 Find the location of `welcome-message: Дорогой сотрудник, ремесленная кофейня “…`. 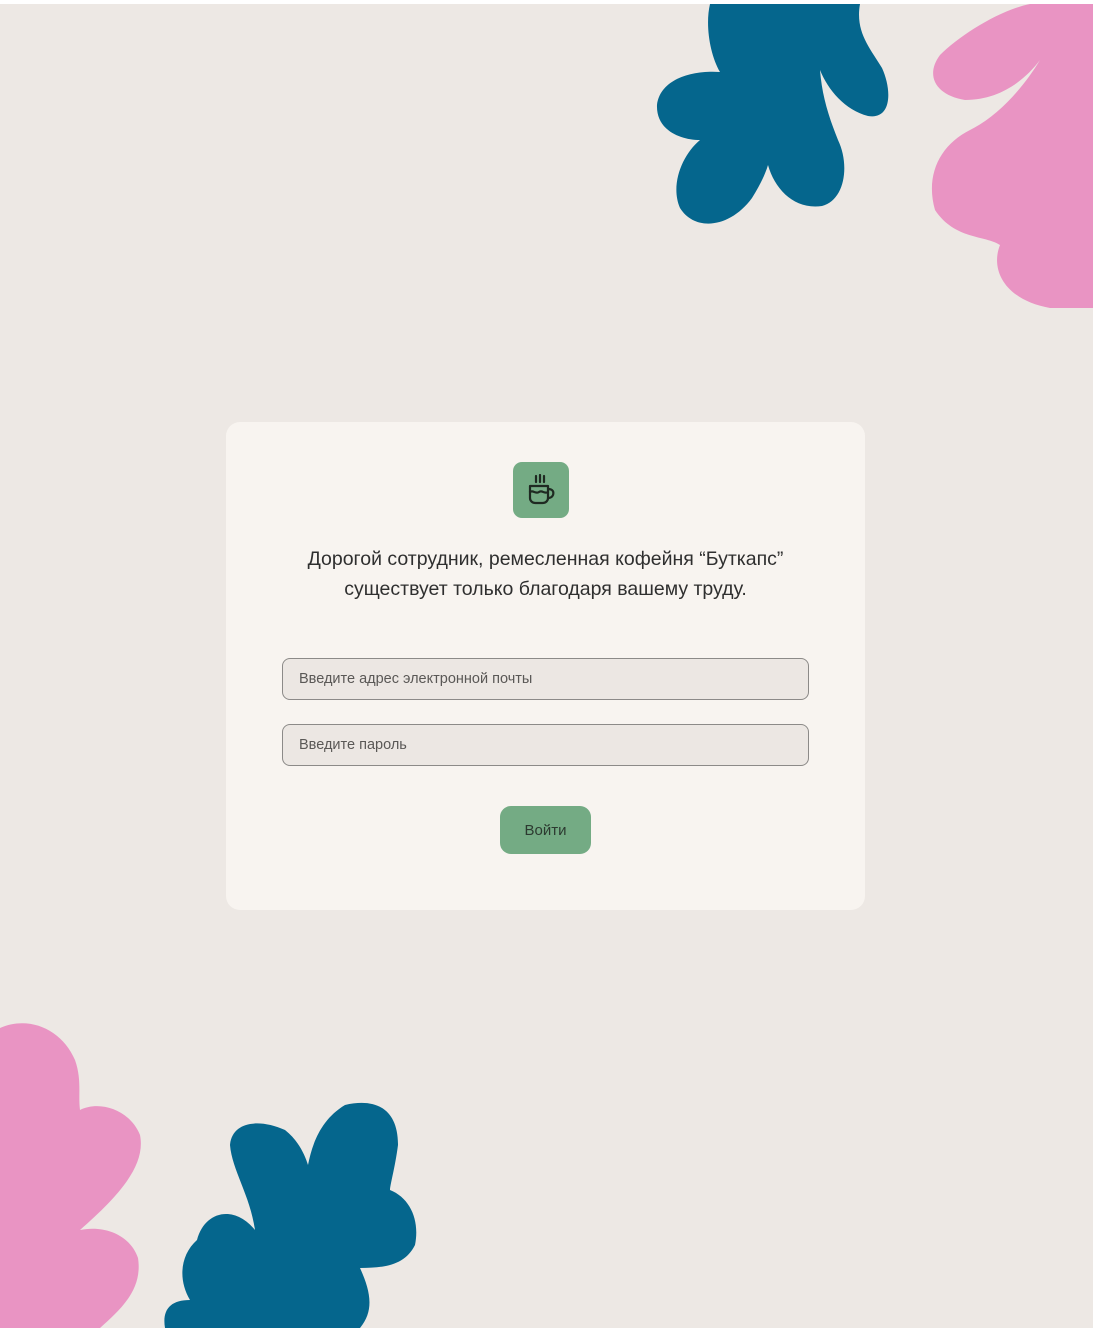

welcome-message: Дорогой сотрудник, ремесленная кофейня “… is located at coordinates (545, 574).